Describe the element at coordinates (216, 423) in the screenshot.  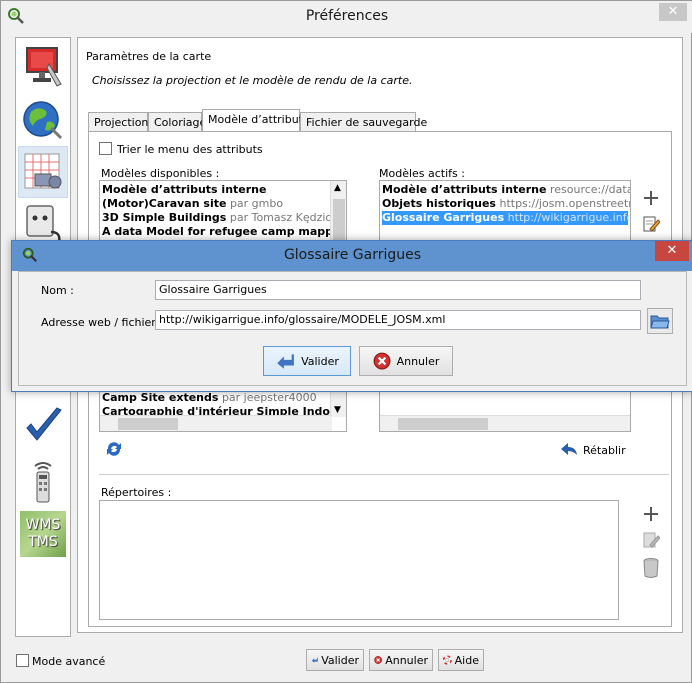
I see `available-hscrollbar` at that location.